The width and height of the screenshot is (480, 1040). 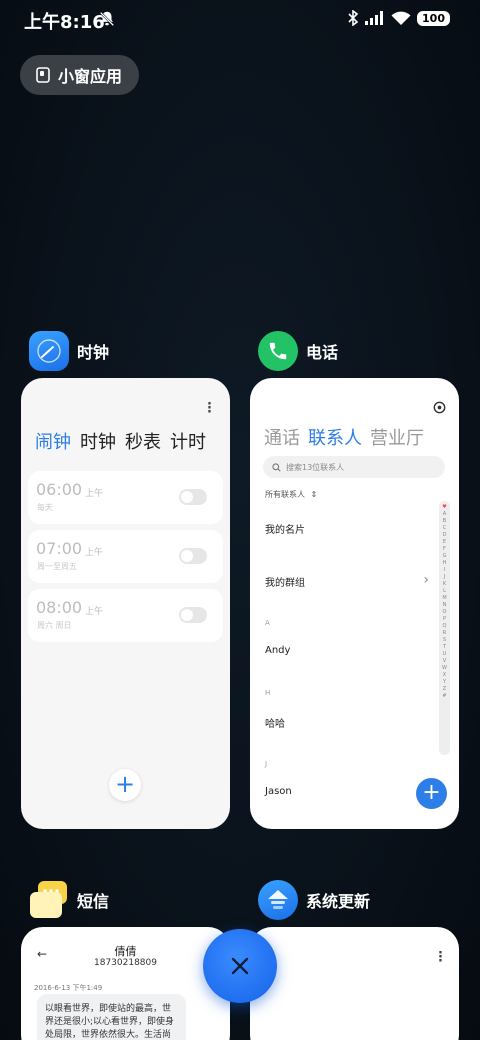 I want to click on alphabet-index-letter: D, so click(x=445, y=535).